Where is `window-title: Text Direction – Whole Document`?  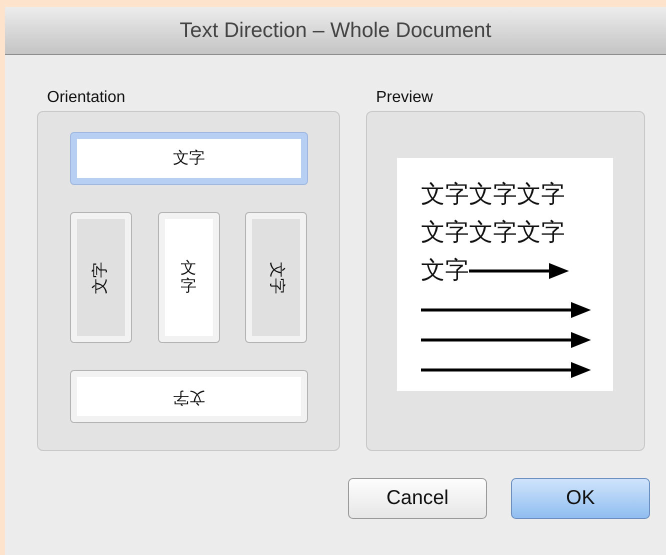
window-title: Text Direction – Whole Document is located at coordinates (336, 30).